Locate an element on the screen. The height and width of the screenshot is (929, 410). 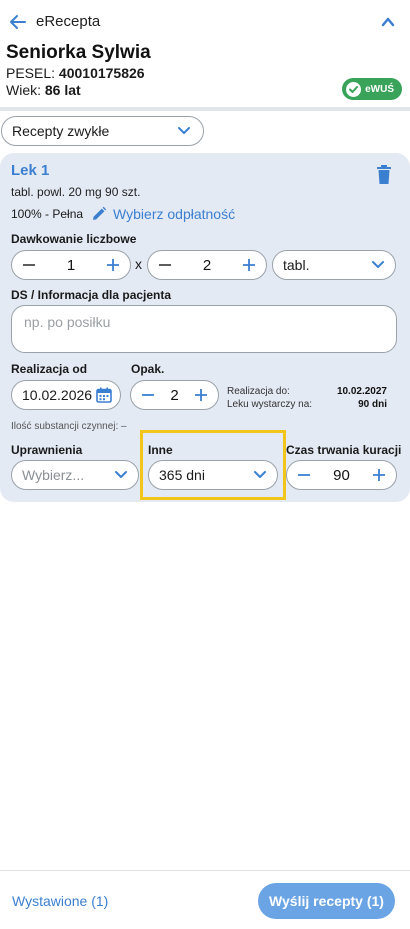
drug-title: Lek 1 is located at coordinates (30, 170).